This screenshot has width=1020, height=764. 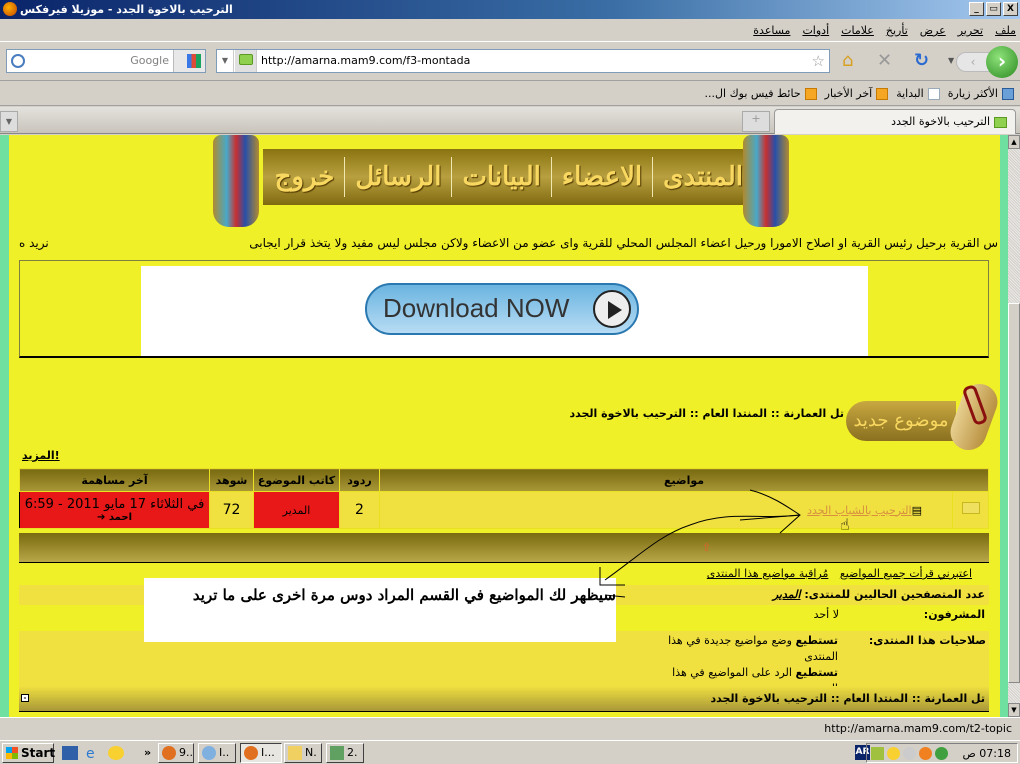 I want to click on network-icon, so click(x=941, y=753).